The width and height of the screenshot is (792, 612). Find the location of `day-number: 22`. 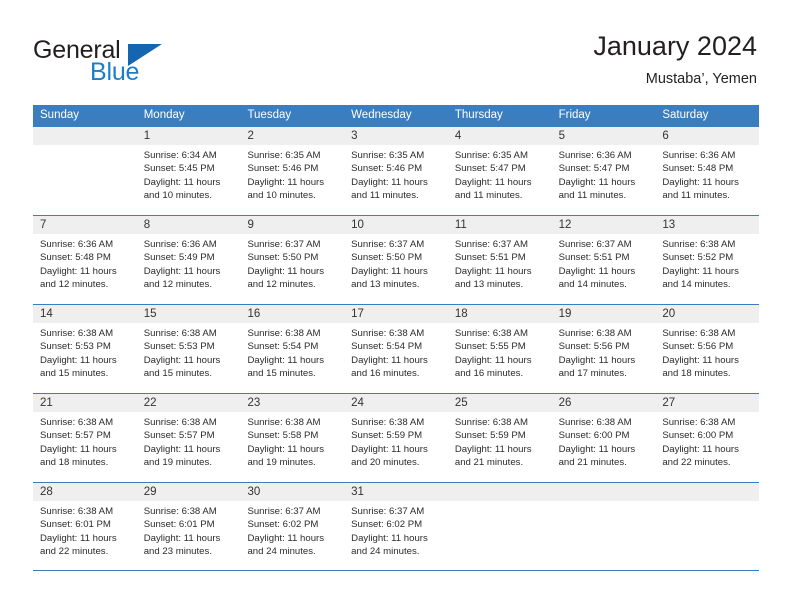

day-number: 22 is located at coordinates (150, 403).